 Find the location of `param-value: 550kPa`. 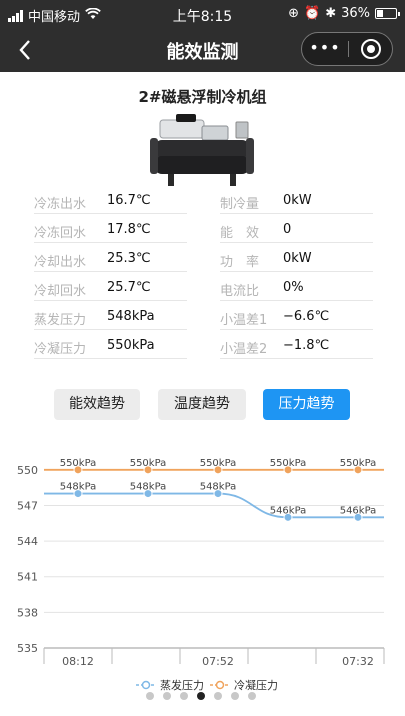

param-value: 550kPa is located at coordinates (131, 345).